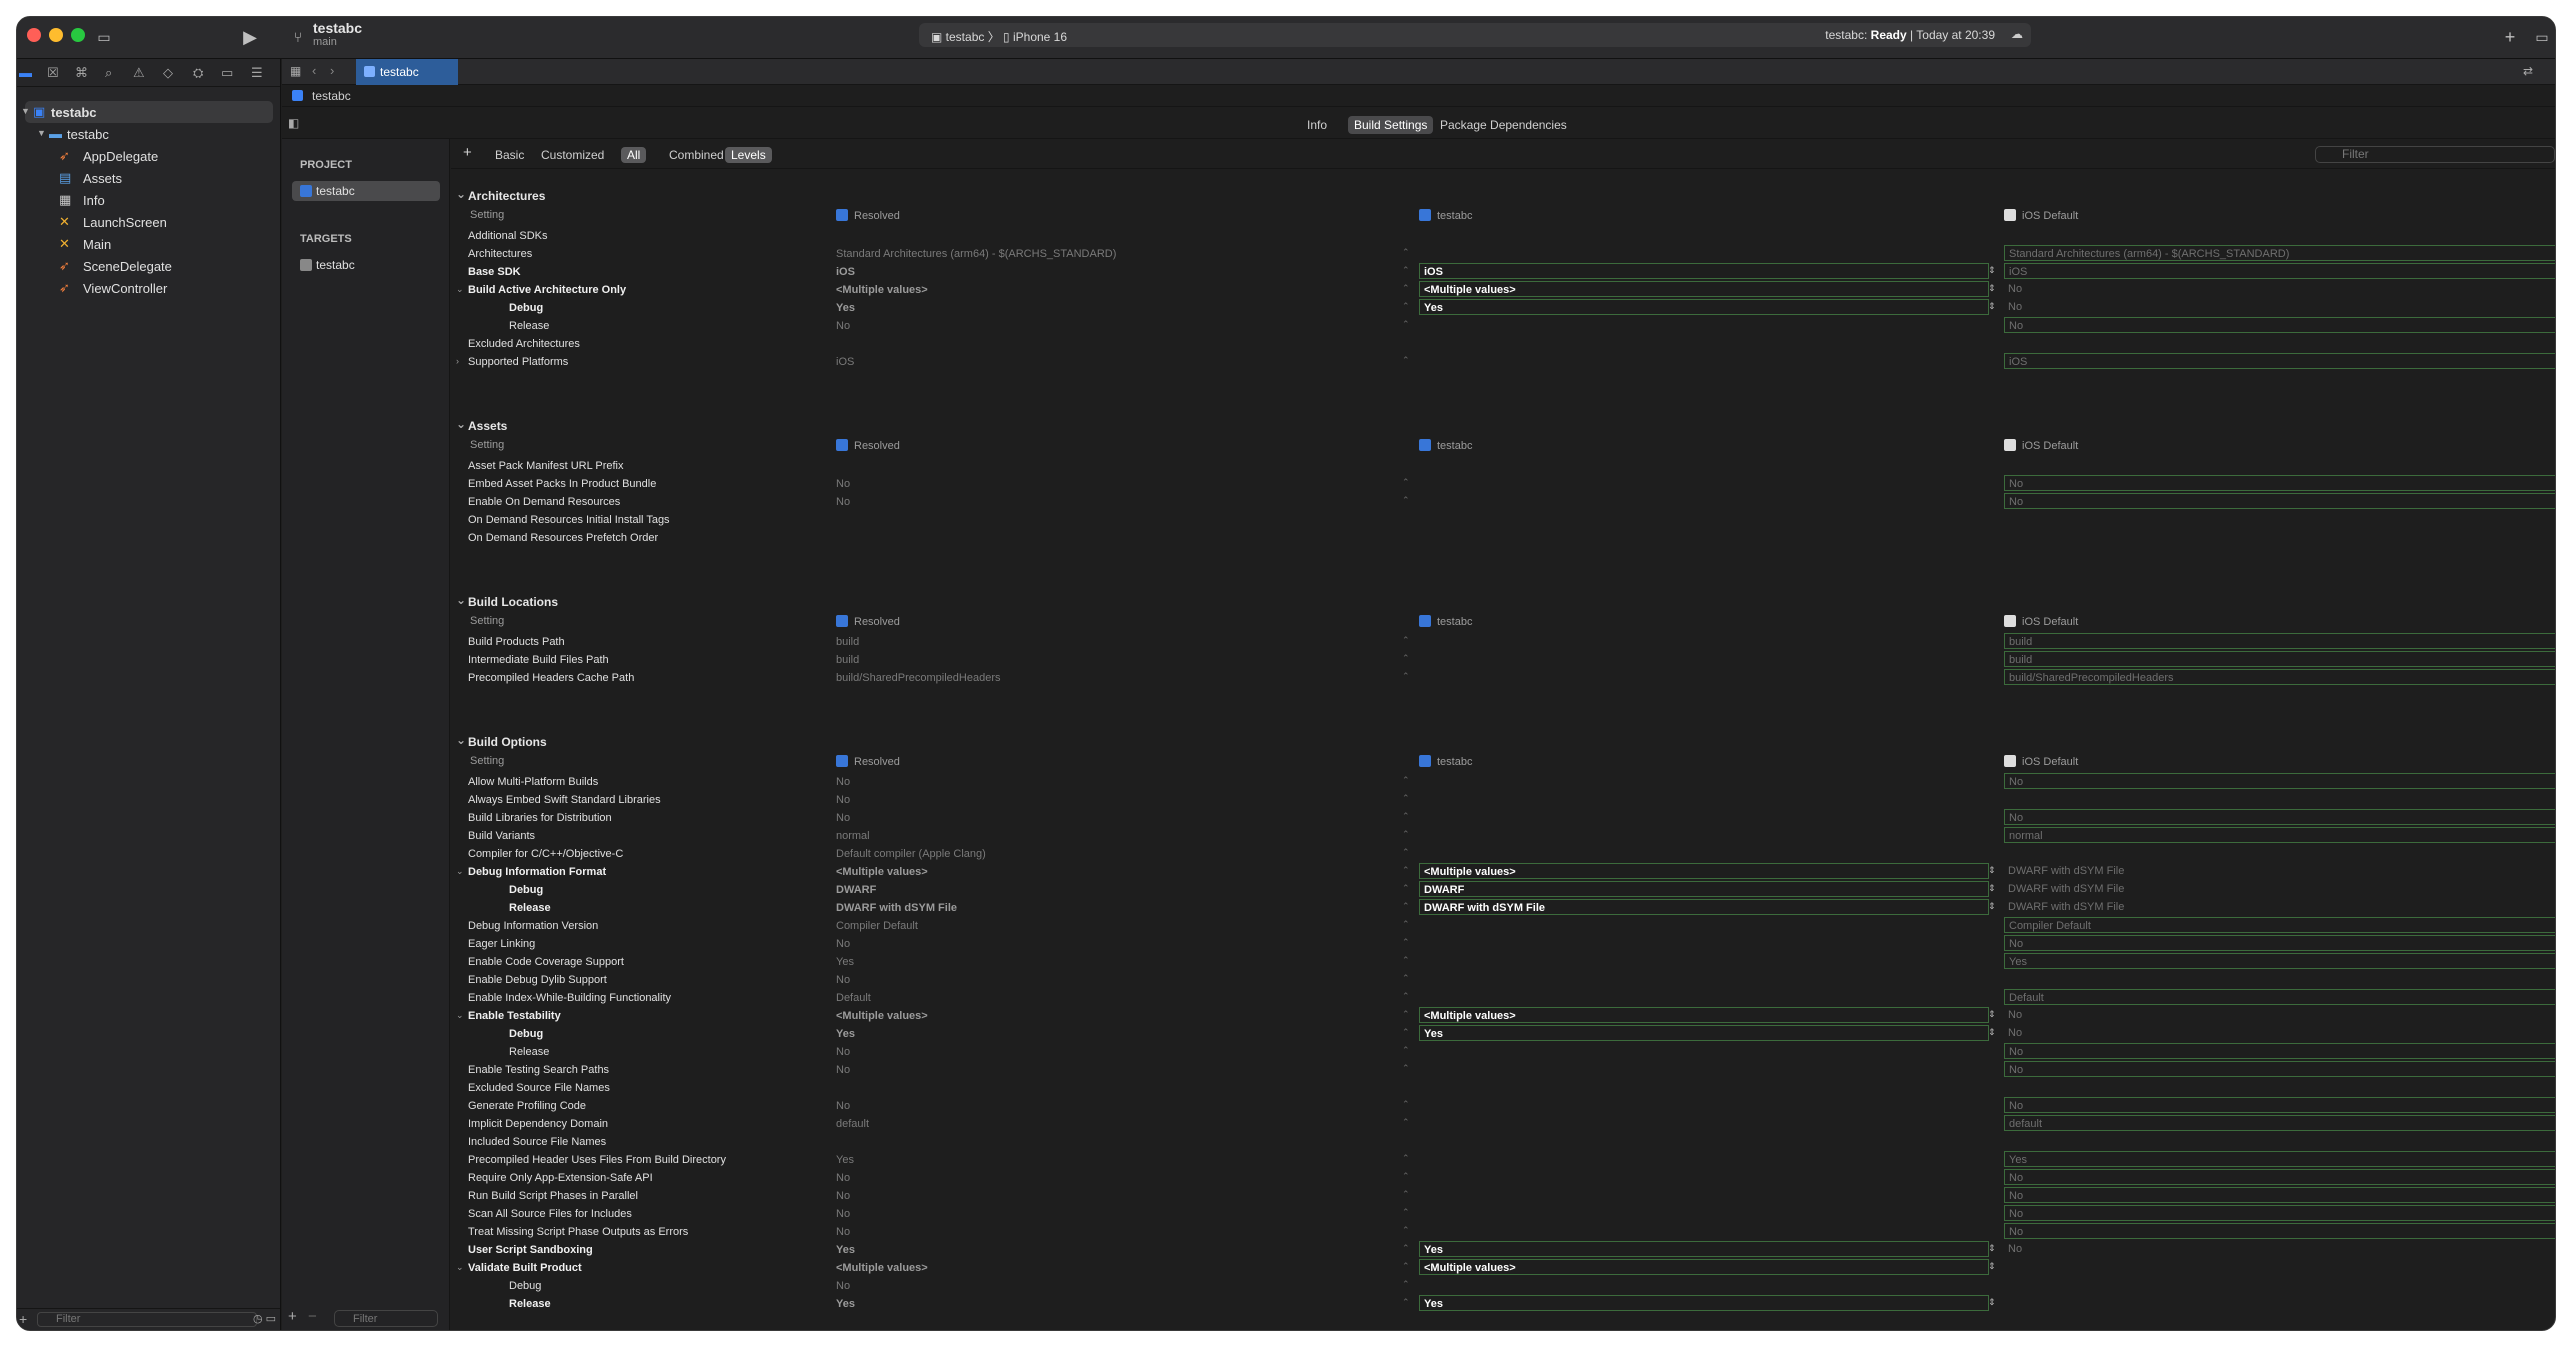 This screenshot has height=1347, width=2570. What do you see at coordinates (139, 73) in the screenshot?
I see `issue-icon: ⚠` at bounding box center [139, 73].